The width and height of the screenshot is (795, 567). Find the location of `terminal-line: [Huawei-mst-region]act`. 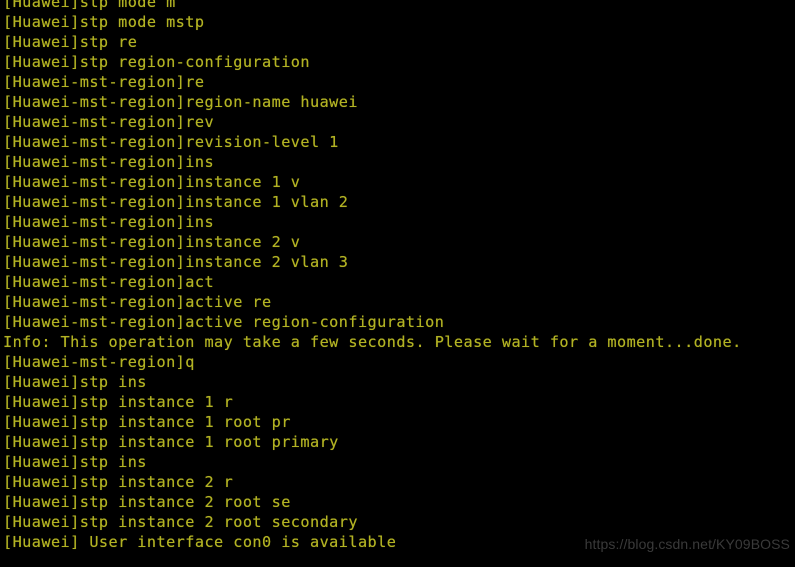

terminal-line: [Huawei-mst-region]act is located at coordinates (109, 282).